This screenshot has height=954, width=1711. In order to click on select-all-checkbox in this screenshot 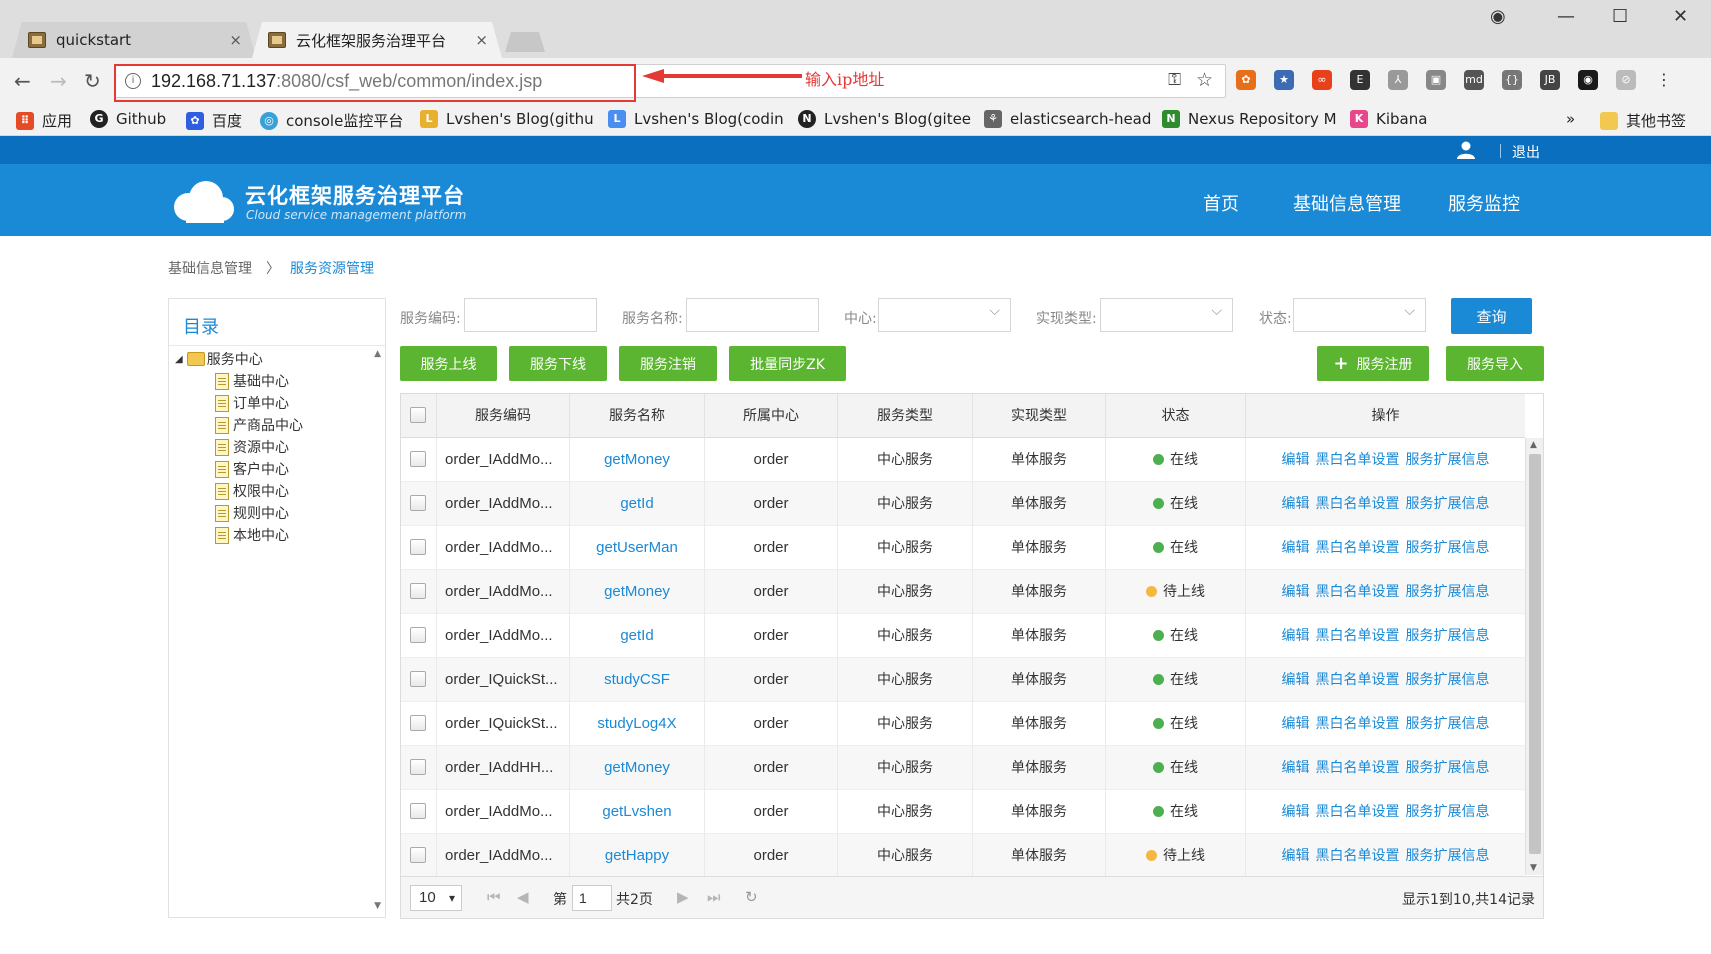, I will do `click(418, 415)`.